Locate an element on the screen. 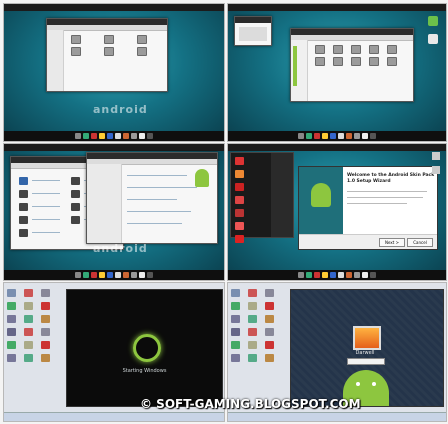 The width and height of the screenshot is (448, 424). wallpaper-logo-text: android is located at coordinates (120, 248).